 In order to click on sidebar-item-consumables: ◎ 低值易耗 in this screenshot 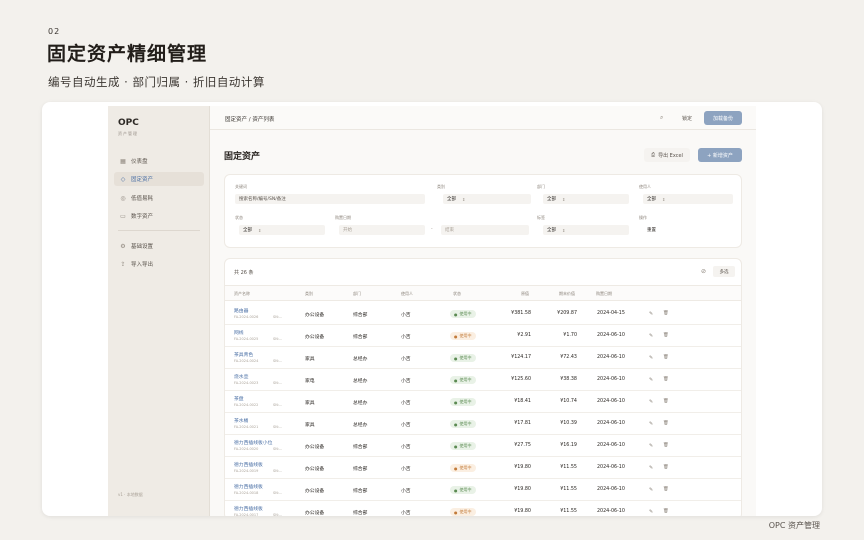, I will do `click(159, 198)`.